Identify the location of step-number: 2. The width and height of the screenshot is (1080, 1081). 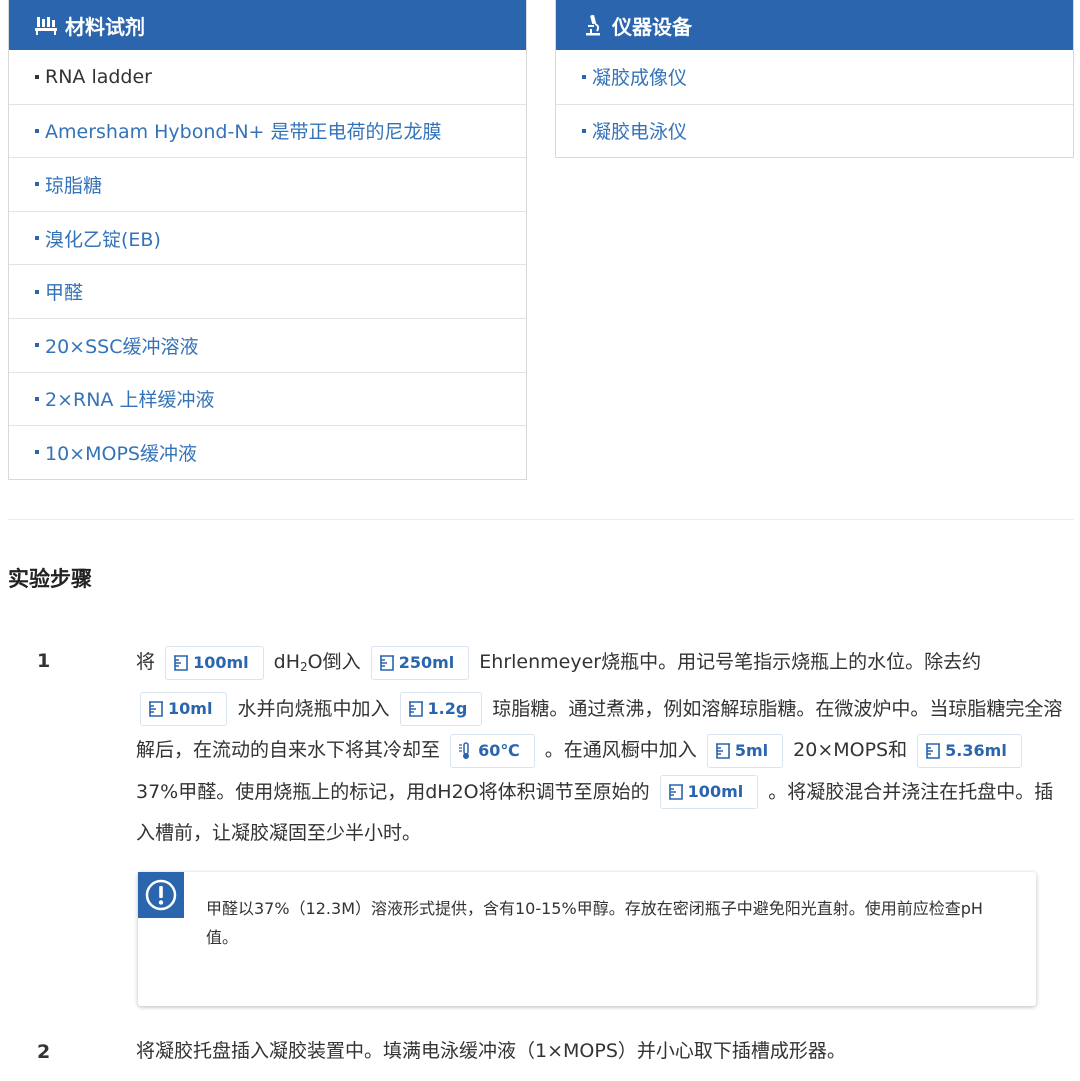
(44, 1052).